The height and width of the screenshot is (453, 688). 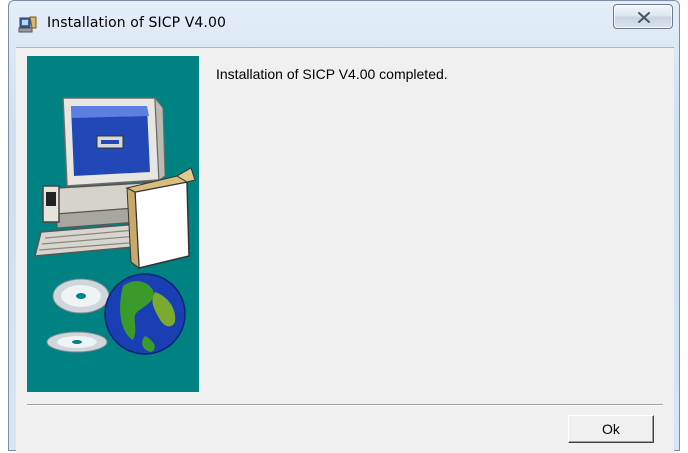 What do you see at coordinates (90, 240) in the screenshot?
I see `keyboard-icon` at bounding box center [90, 240].